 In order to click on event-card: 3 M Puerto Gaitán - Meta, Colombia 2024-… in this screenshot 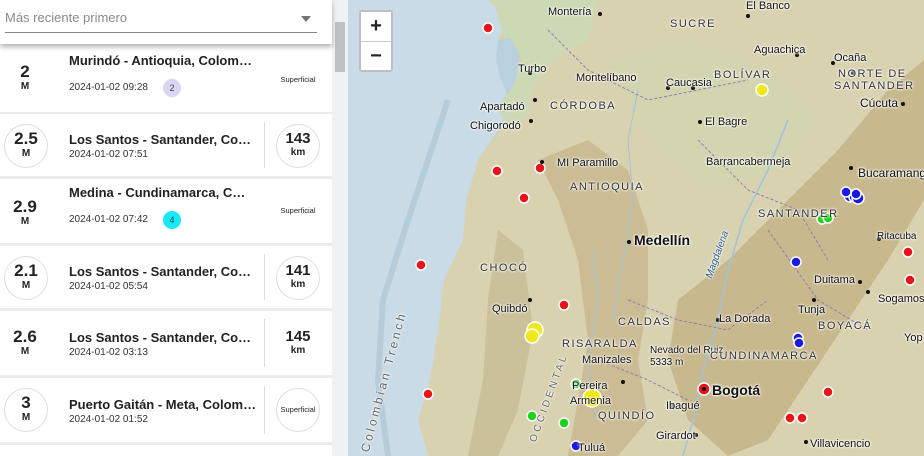, I will do `click(166, 410)`.